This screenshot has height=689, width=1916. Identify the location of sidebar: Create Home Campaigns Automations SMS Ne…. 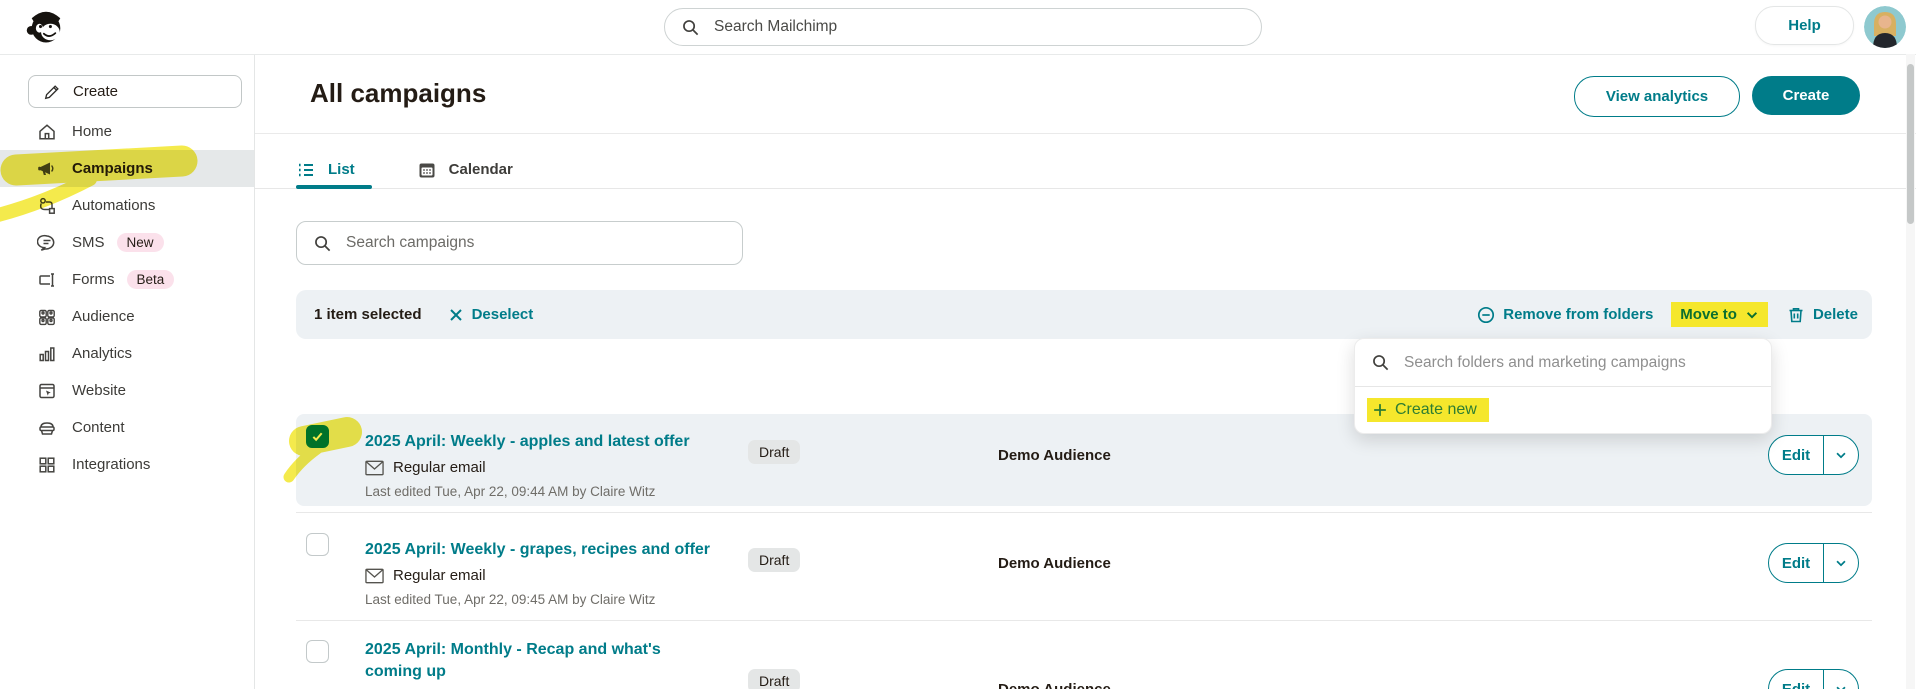
(127, 371).